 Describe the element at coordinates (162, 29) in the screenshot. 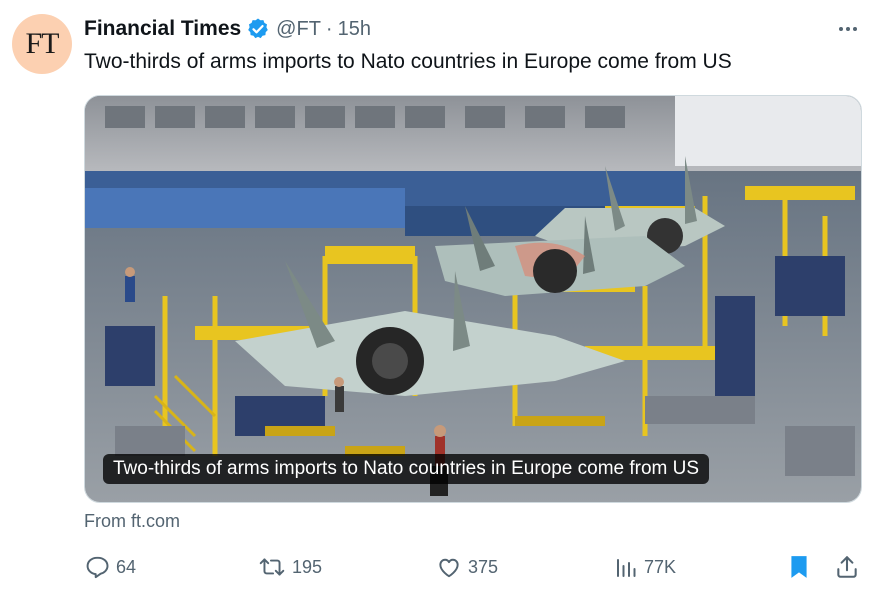

I see `display-name: Financial Times` at that location.